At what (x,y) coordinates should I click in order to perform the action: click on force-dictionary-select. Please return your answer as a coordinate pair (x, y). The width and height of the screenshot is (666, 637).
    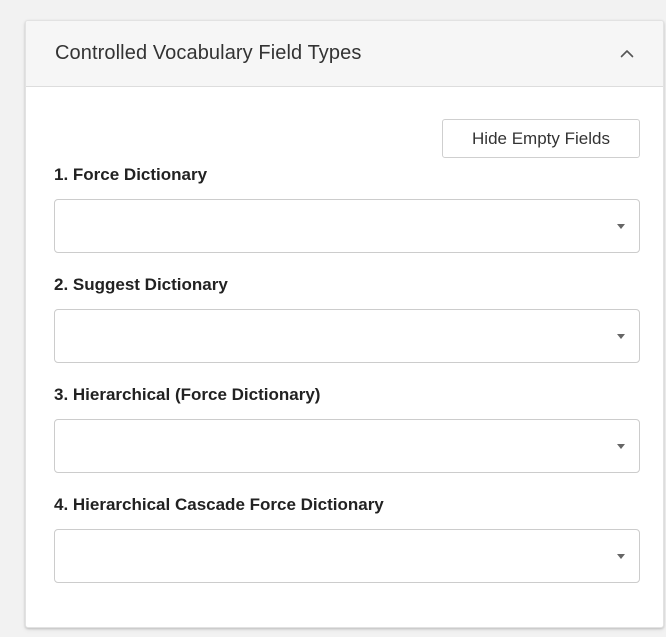
    Looking at the image, I should click on (347, 226).